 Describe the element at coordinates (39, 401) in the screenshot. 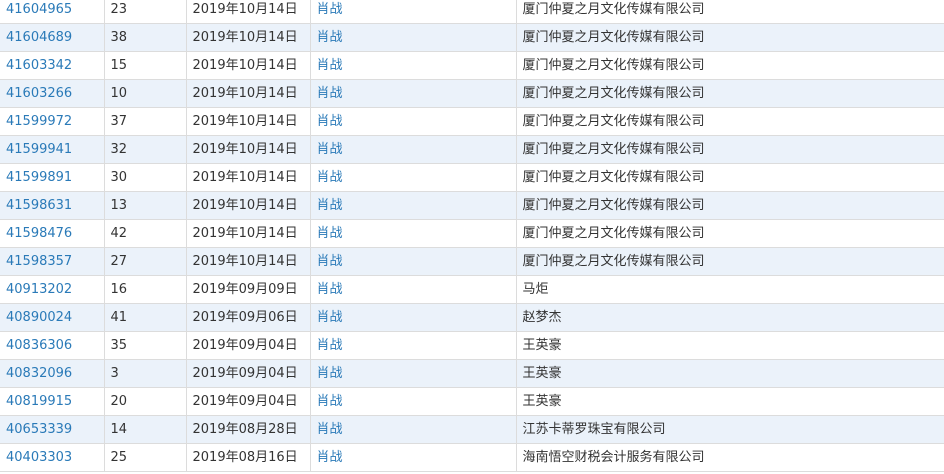

I see `registration-number-link: 40819915` at that location.